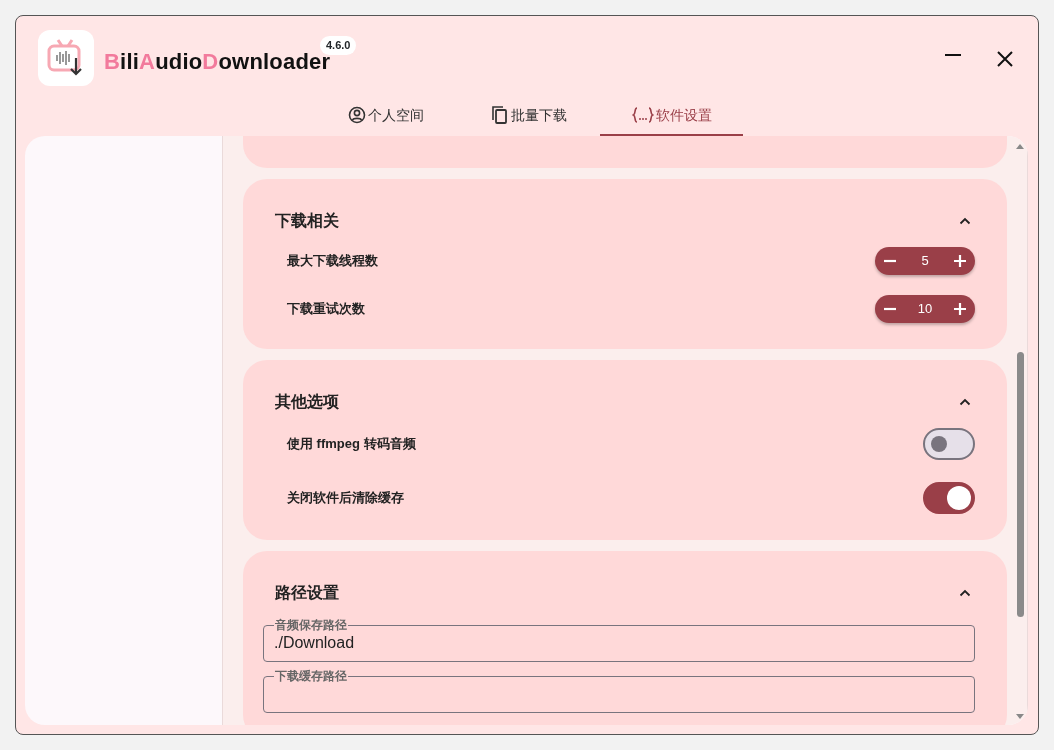 The image size is (1054, 750). What do you see at coordinates (311, 625) in the screenshot?
I see `field-label: 音频保存路径` at bounding box center [311, 625].